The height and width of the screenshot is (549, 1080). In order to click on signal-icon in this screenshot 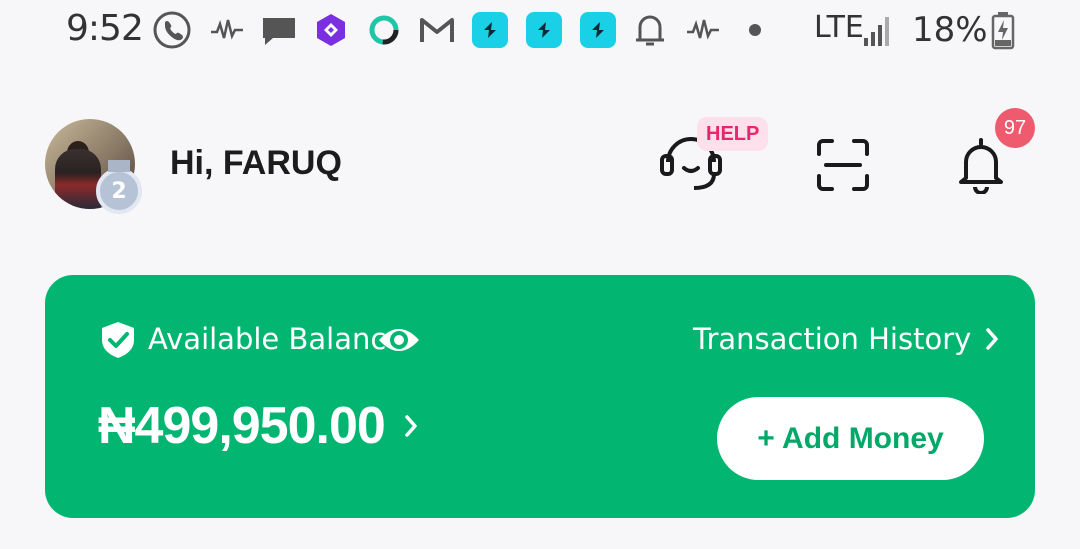, I will do `click(878, 30)`.